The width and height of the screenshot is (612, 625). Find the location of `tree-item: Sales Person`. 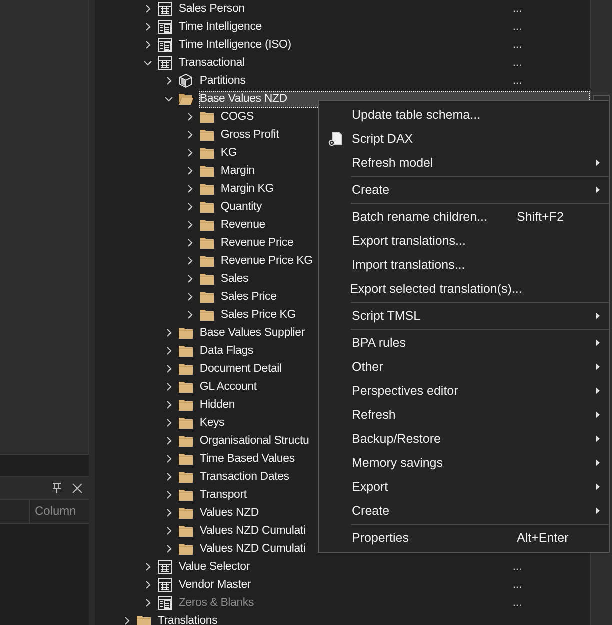

tree-item: Sales Person is located at coordinates (212, 9).